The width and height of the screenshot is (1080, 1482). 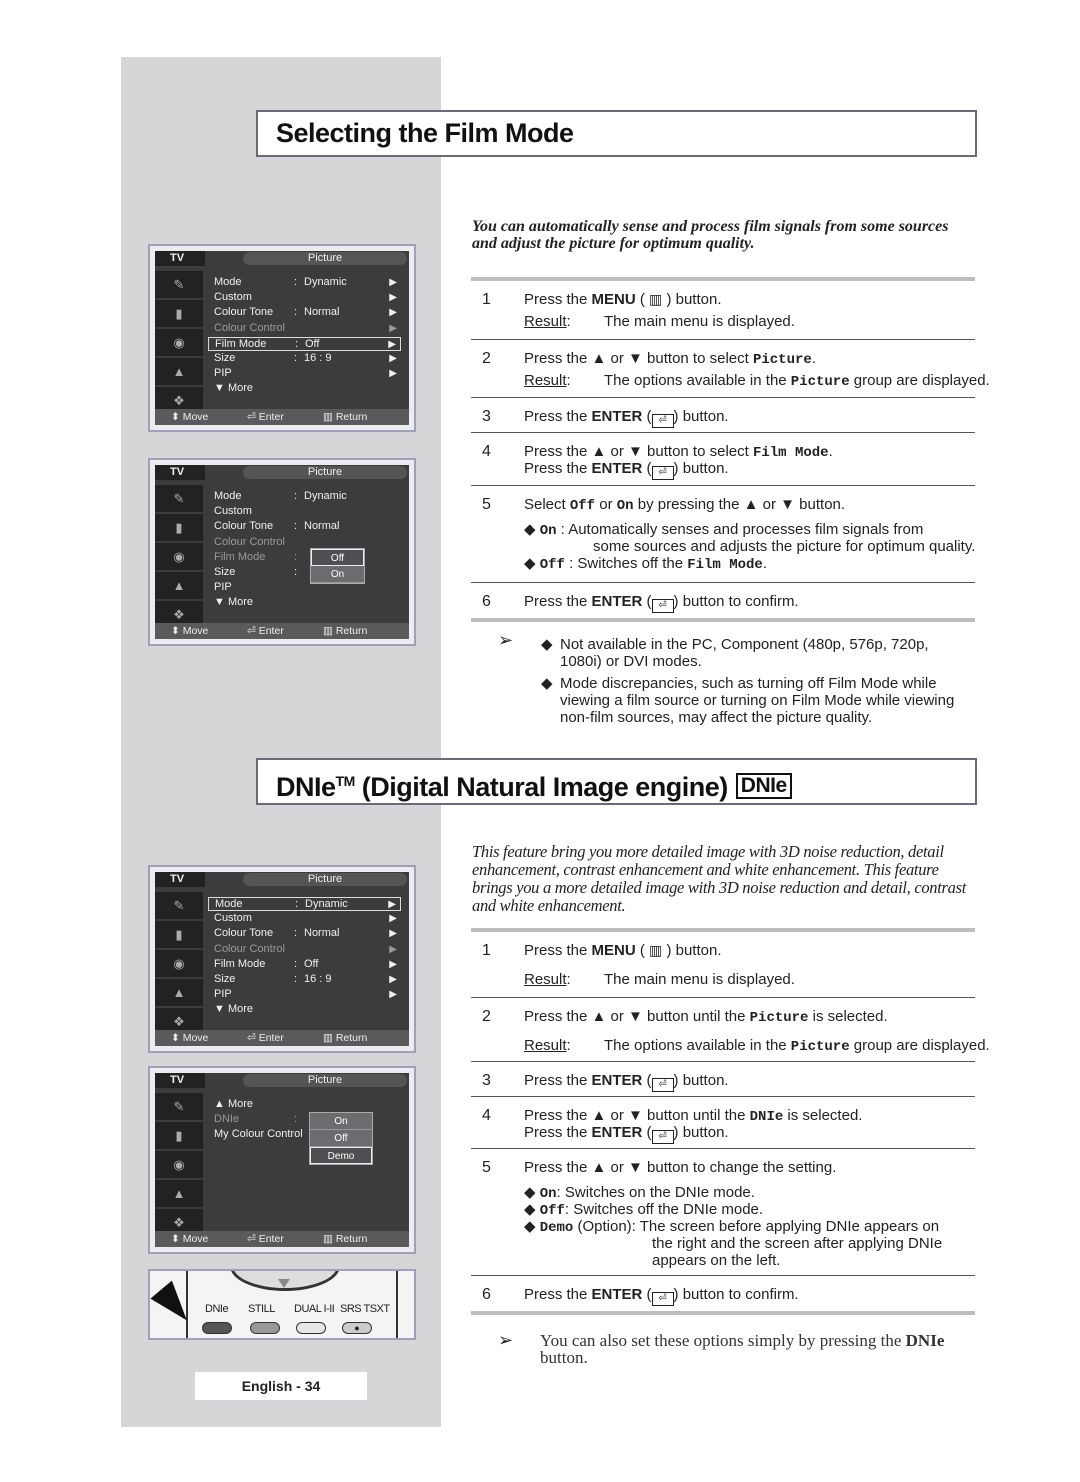 I want to click on menu-item: Colour Tone: Normal, so click(x=304, y=527).